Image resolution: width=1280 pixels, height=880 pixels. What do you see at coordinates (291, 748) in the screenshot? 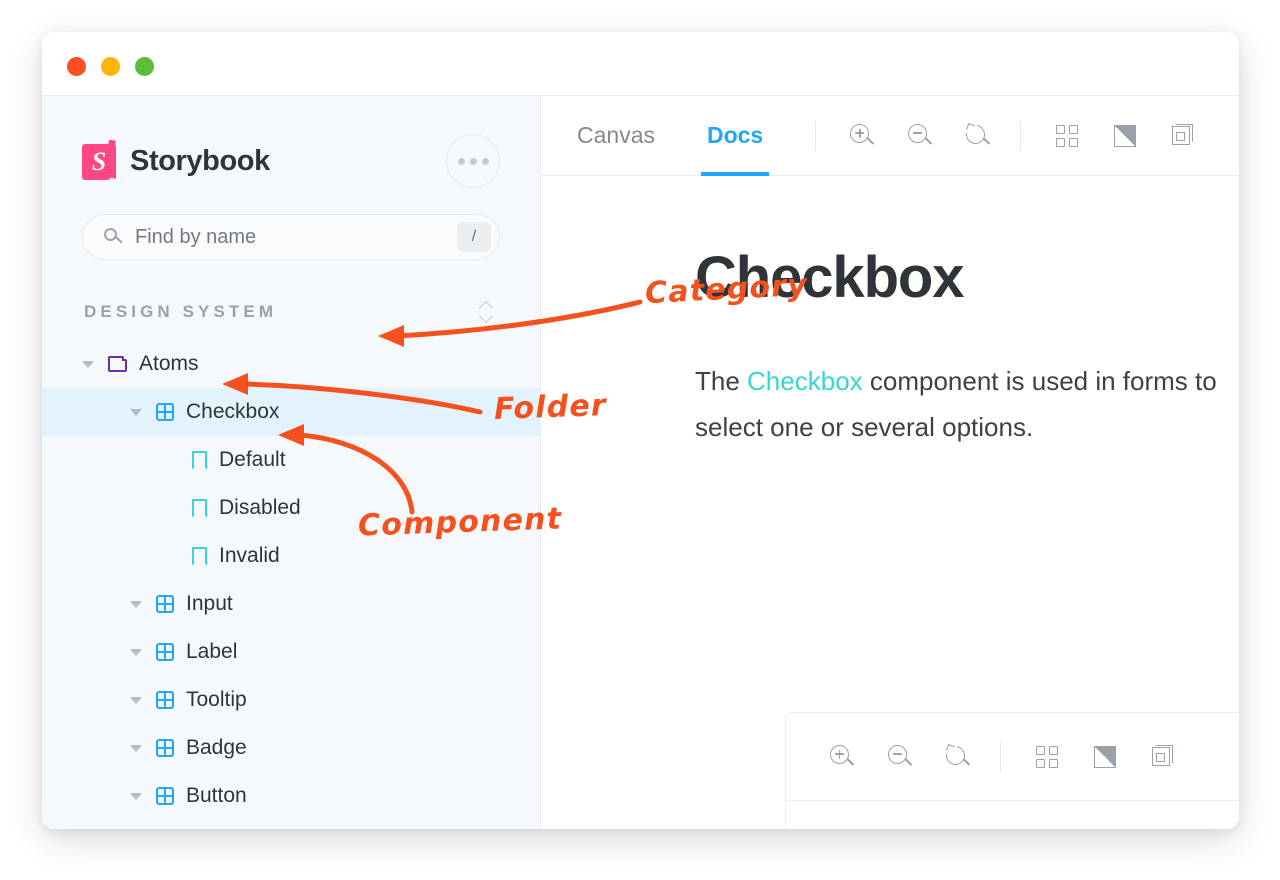
I see `tree-item-badge: Badge` at bounding box center [291, 748].